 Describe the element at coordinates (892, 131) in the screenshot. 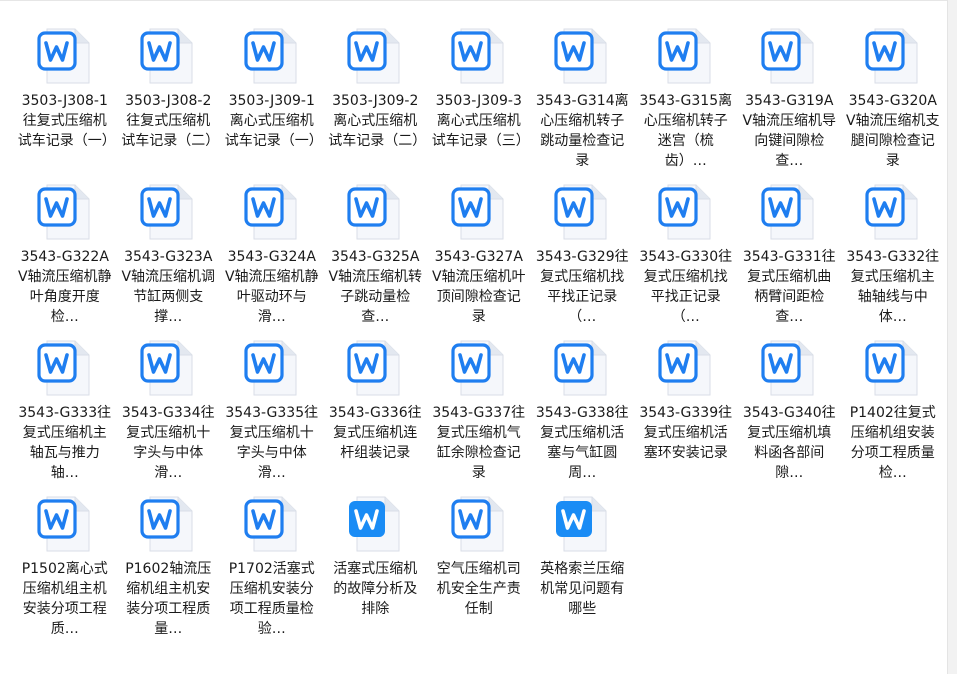

I see `file-name-label: 3543-G320AV轴流压缩机支腿间隙检查记录` at that location.